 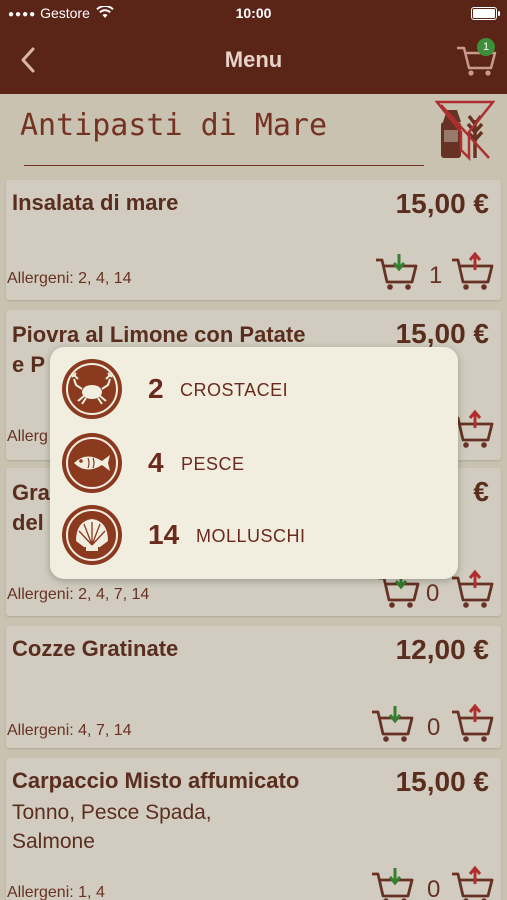 I want to click on nav-bar: Menu 1, so click(x=253, y=61).